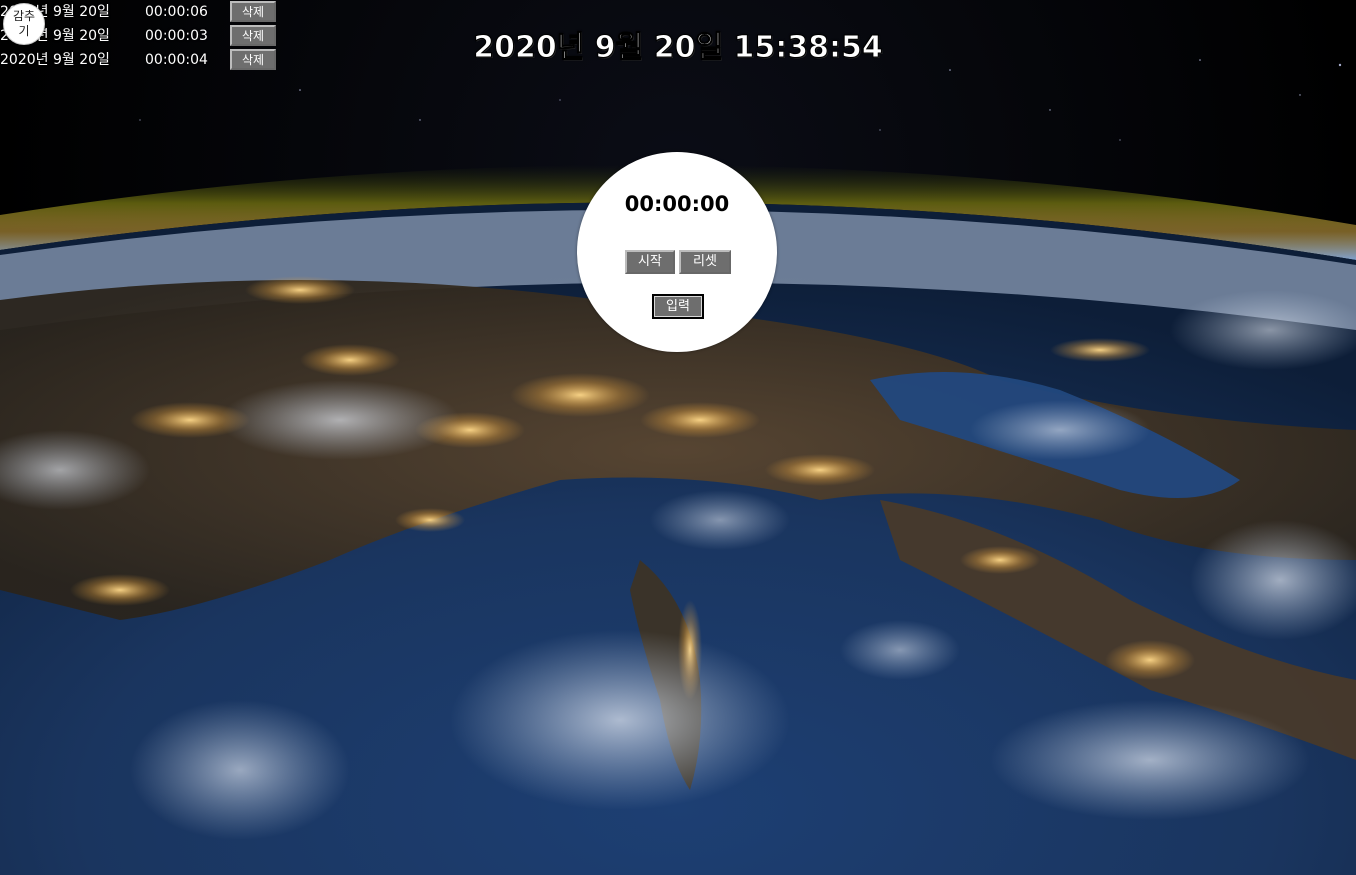  I want to click on record-row: 2020년 9월 20일 00:00:04 삭제, so click(145, 60).